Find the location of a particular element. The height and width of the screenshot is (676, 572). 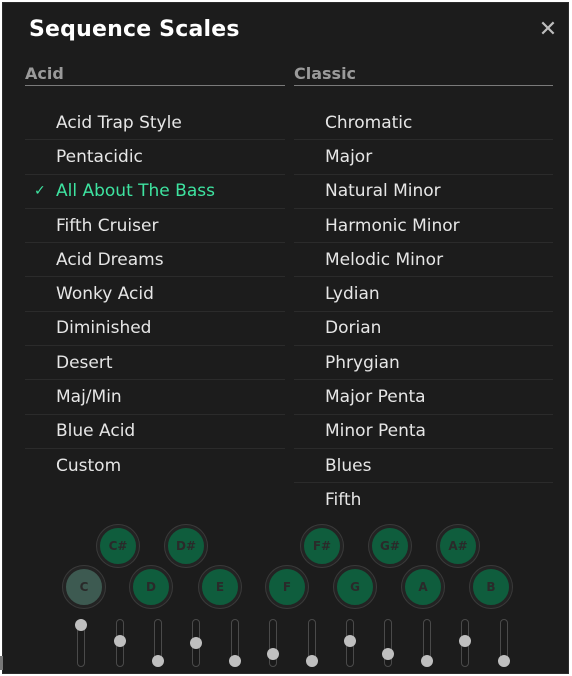

scale-item-label: Acid Dreams is located at coordinates (110, 259).